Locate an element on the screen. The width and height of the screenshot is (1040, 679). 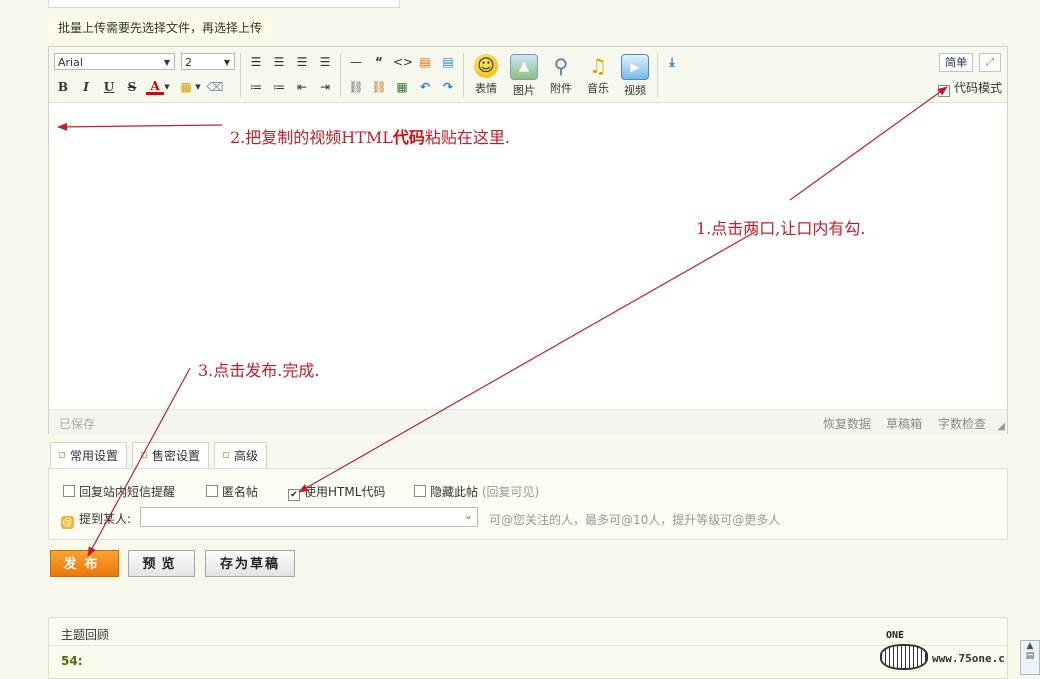
arrow-to-publish is located at coordinates (139, 462).